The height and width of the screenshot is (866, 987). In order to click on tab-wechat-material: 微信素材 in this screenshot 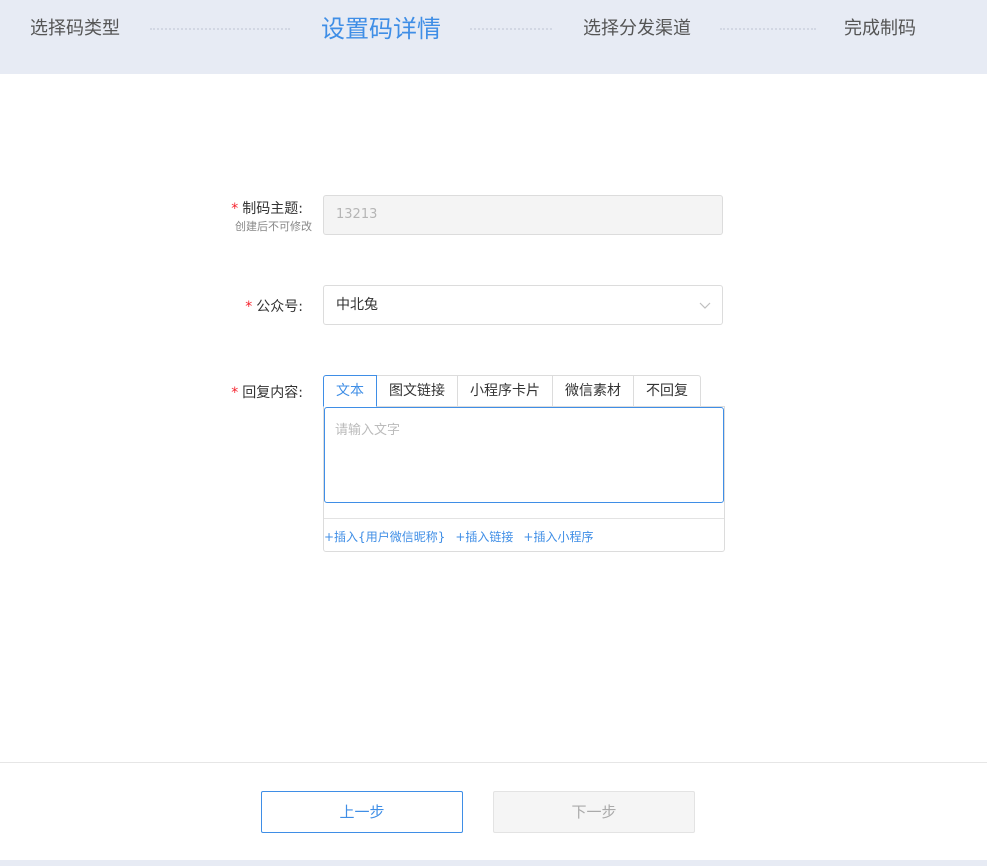, I will do `click(593, 391)`.